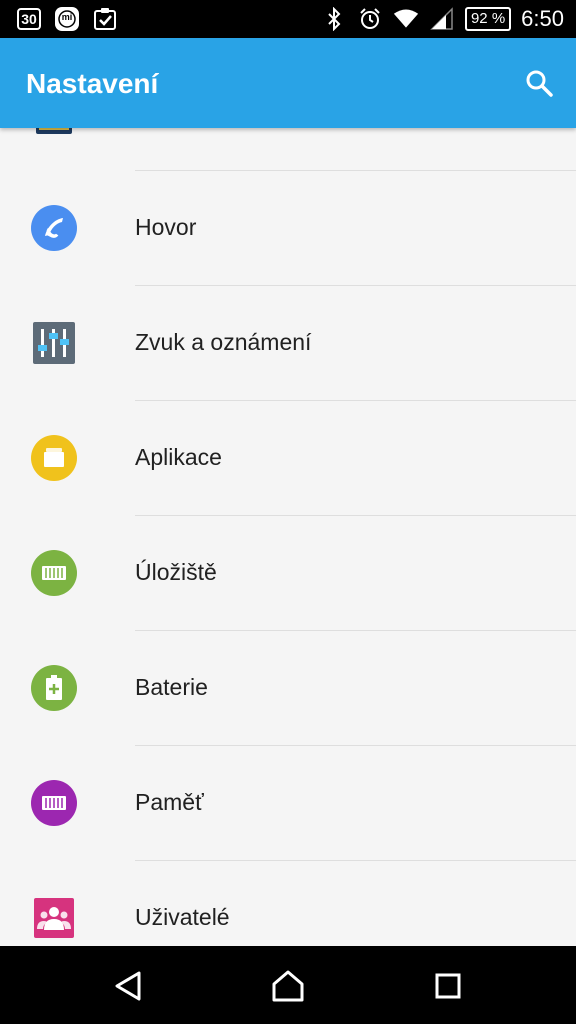 Image resolution: width=576 pixels, height=1024 pixels. I want to click on clock: 6:50, so click(542, 18).